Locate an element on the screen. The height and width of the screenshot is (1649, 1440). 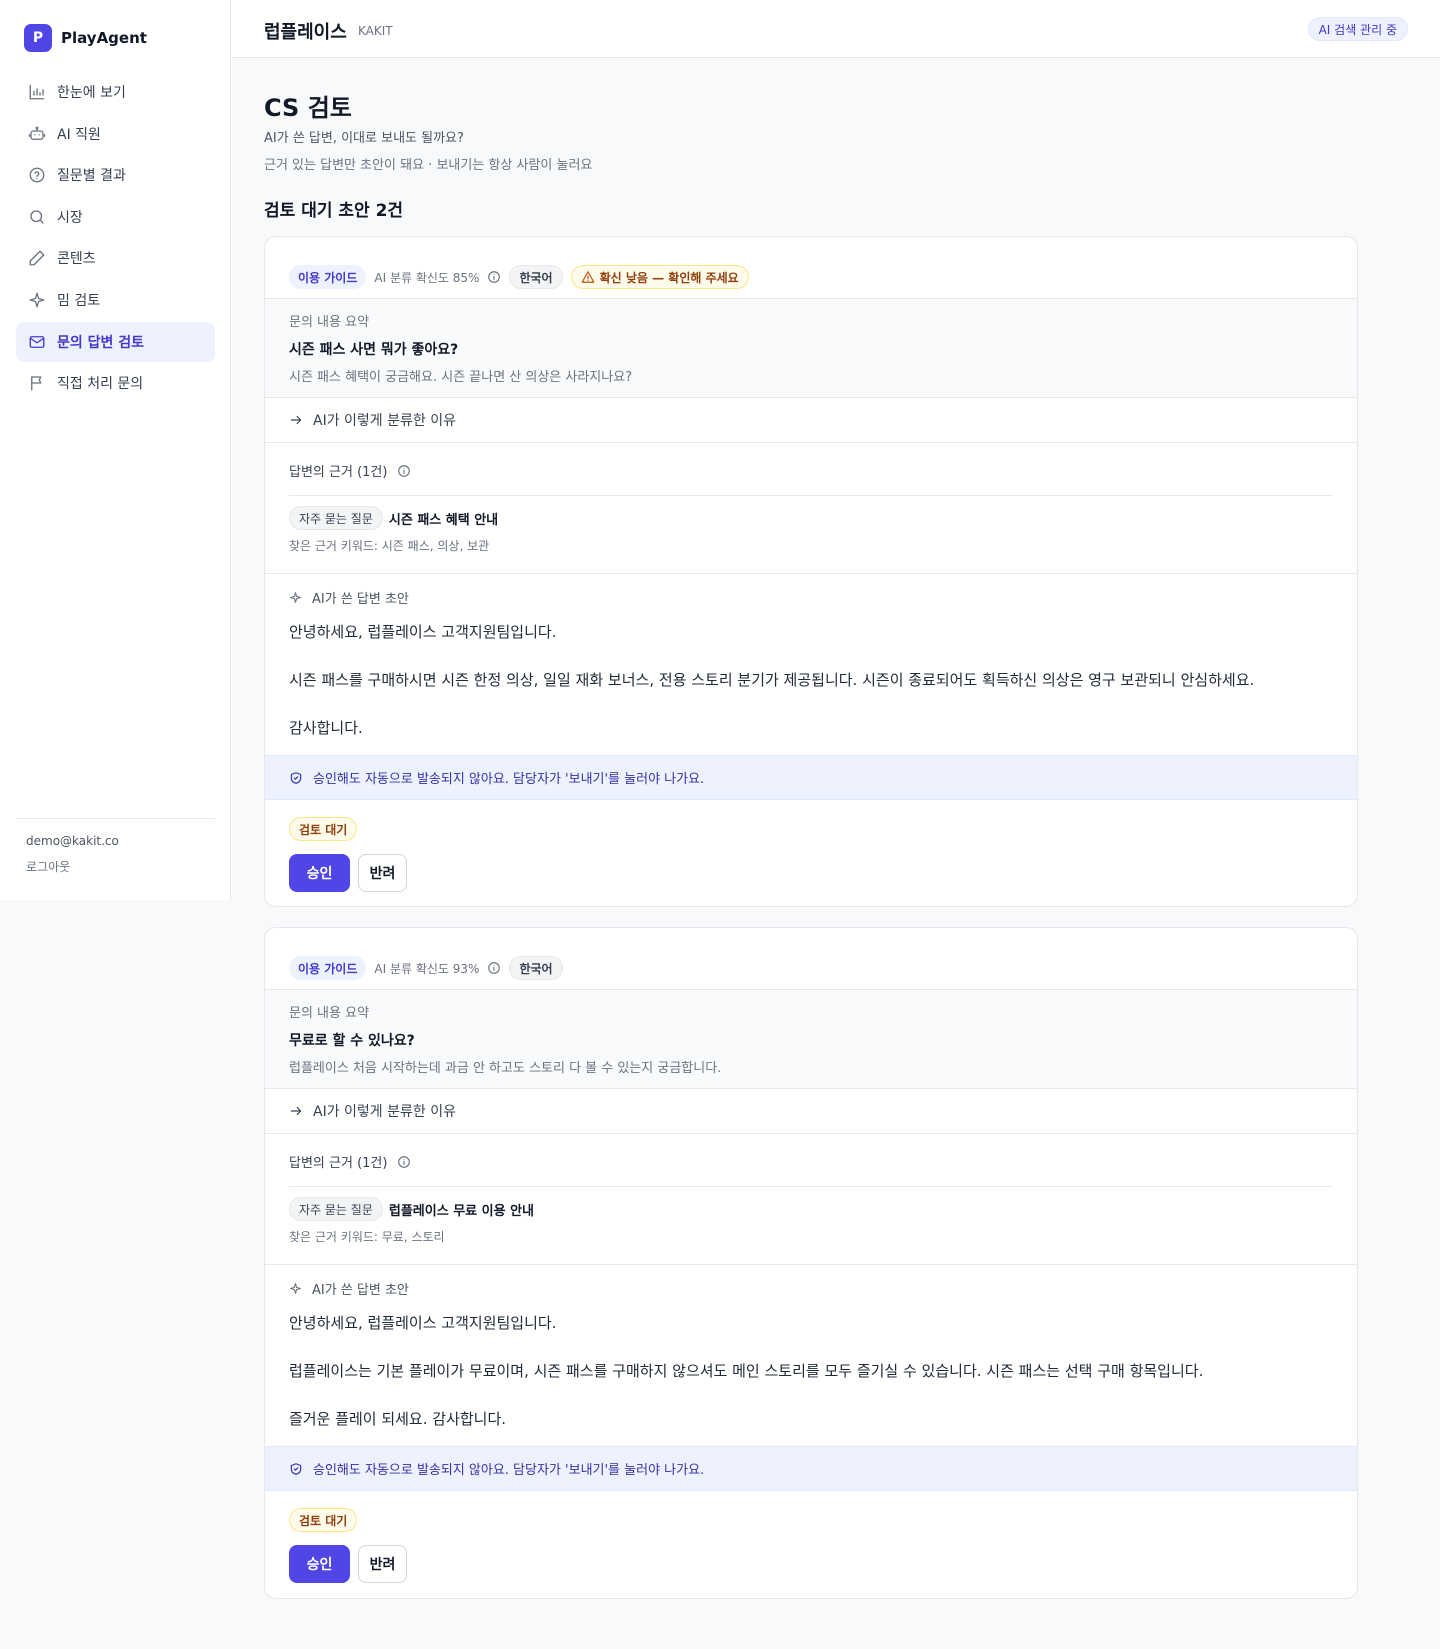
draft-label-text: AI가 쓴 답변 초안 is located at coordinates (360, 1290).